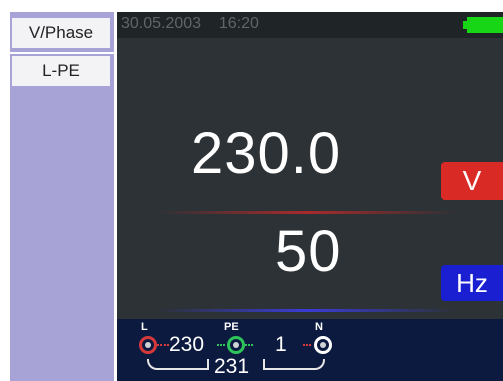 This screenshot has height=381, width=503. Describe the element at coordinates (62, 53) in the screenshot. I see `menu-divider` at that location.